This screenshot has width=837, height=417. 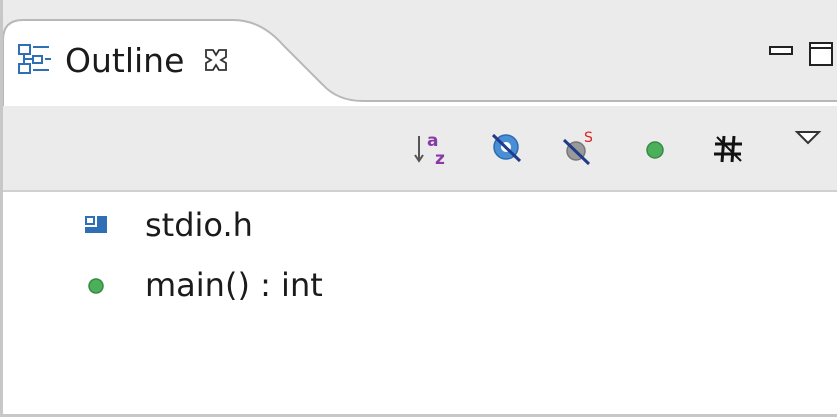 I want to click on hide-static-members-button: S, so click(x=579, y=148).